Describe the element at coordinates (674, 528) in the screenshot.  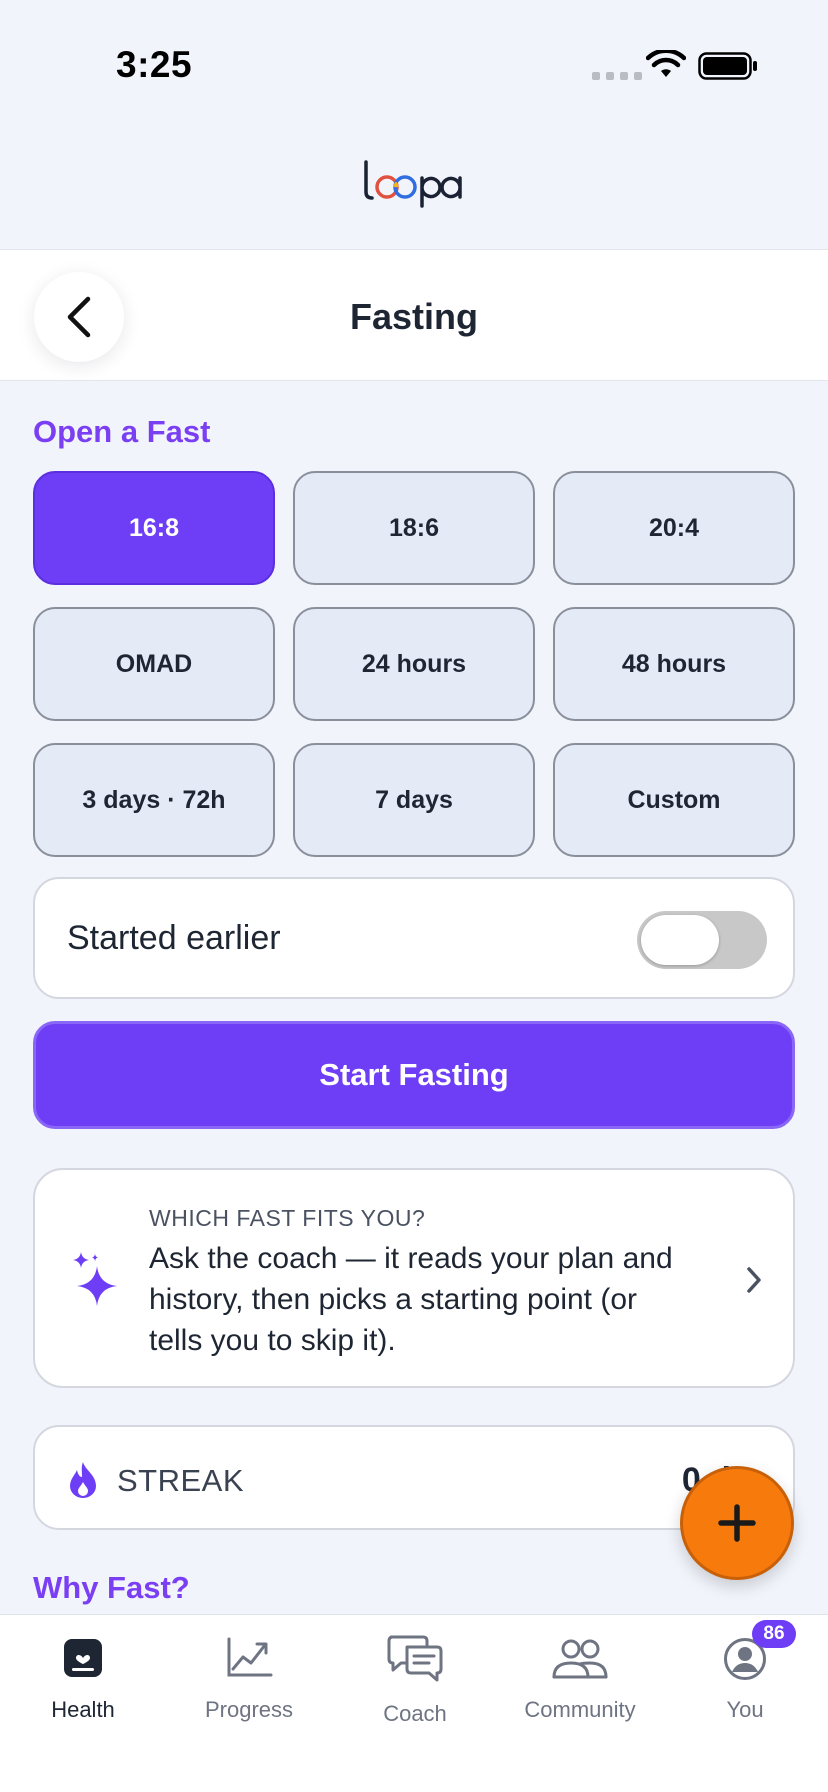
I see `plan-button-20-4: 20:4` at that location.